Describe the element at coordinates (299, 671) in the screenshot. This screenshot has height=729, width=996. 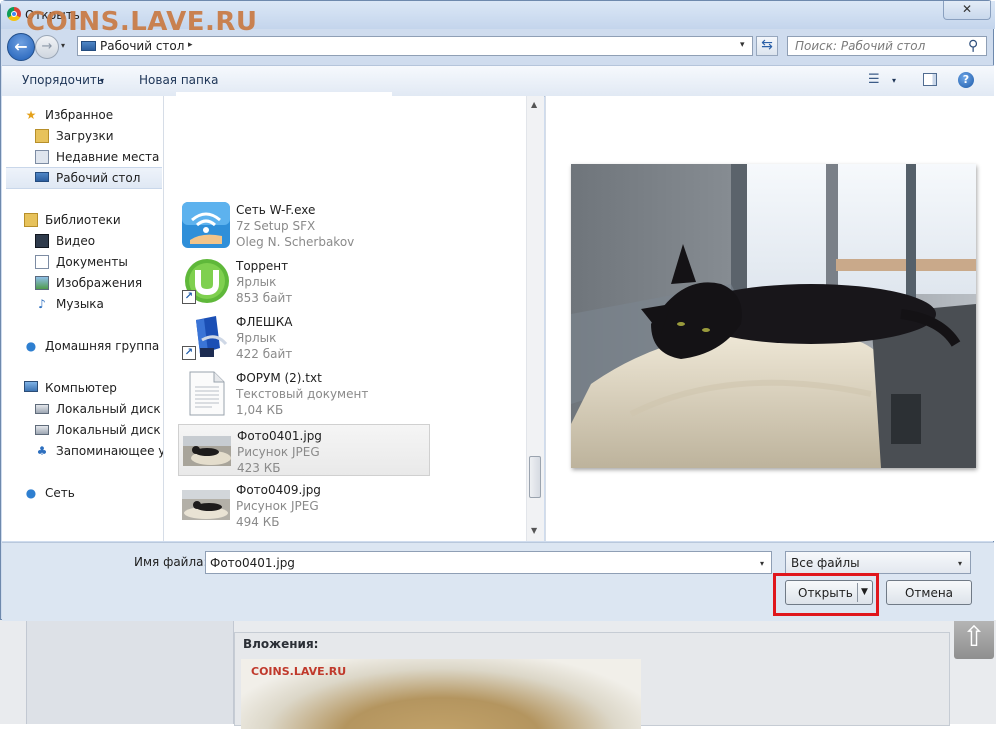
I see `attachment-watermark: COINS.LAVE.RU` at that location.